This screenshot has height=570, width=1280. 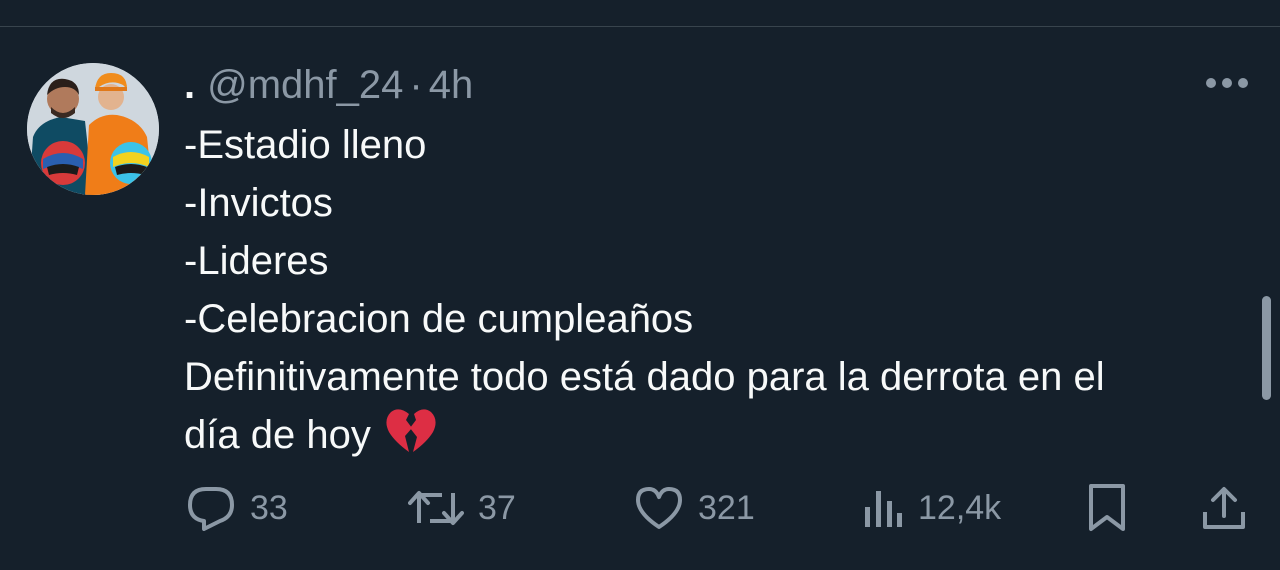 I want to click on retweet-button: 37, so click(x=462, y=508).